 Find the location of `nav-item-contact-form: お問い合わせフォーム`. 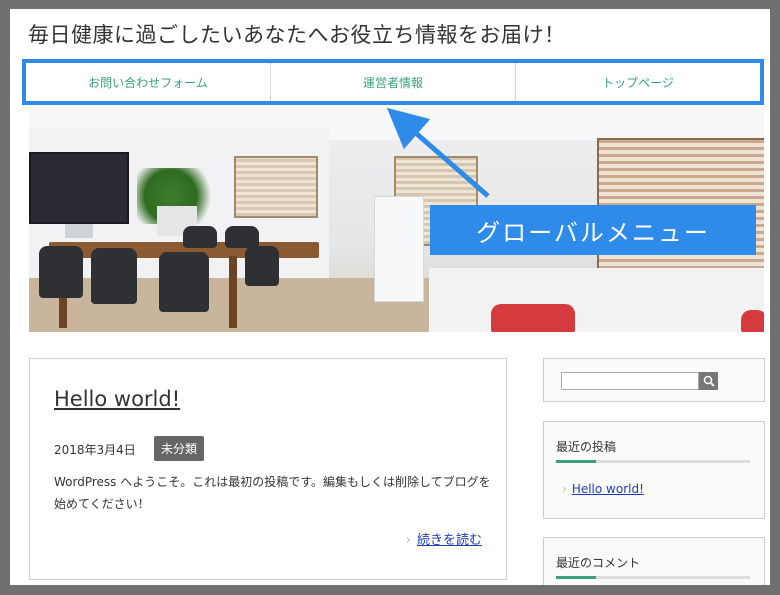

nav-item-contact-form: お問い合わせフォーム is located at coordinates (148, 82).